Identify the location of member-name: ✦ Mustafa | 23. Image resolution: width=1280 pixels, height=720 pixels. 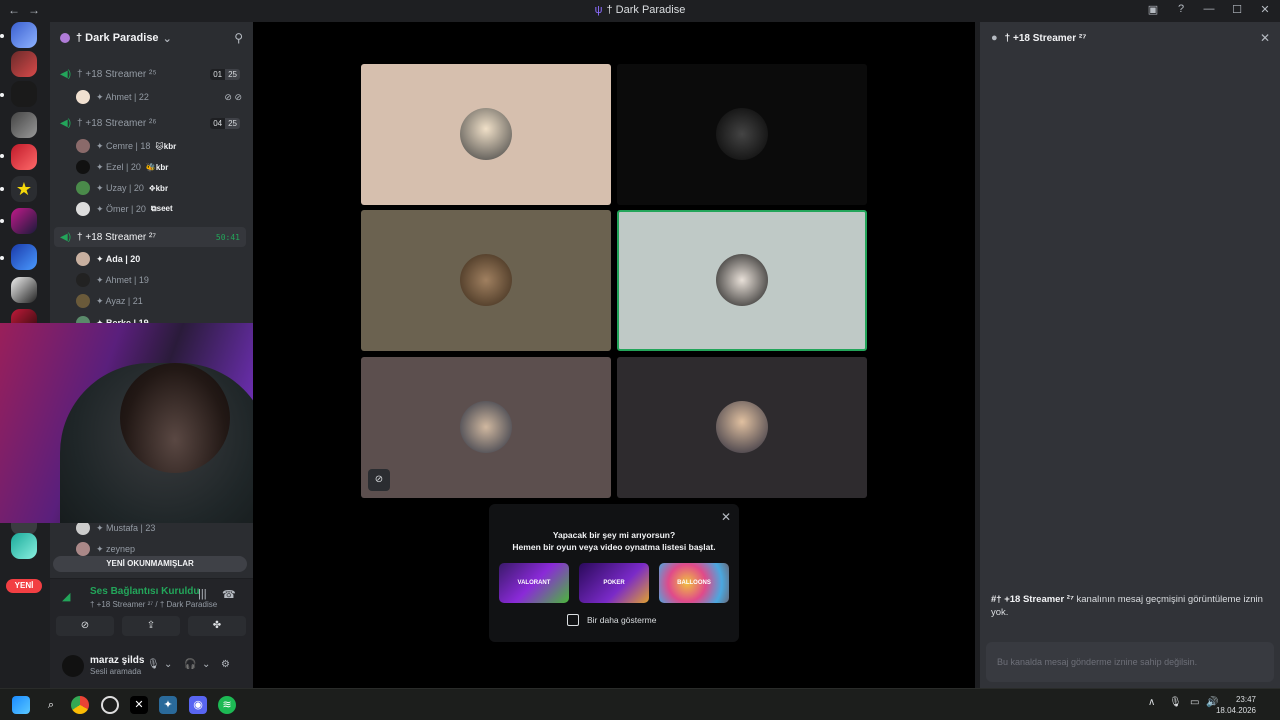
(126, 527).